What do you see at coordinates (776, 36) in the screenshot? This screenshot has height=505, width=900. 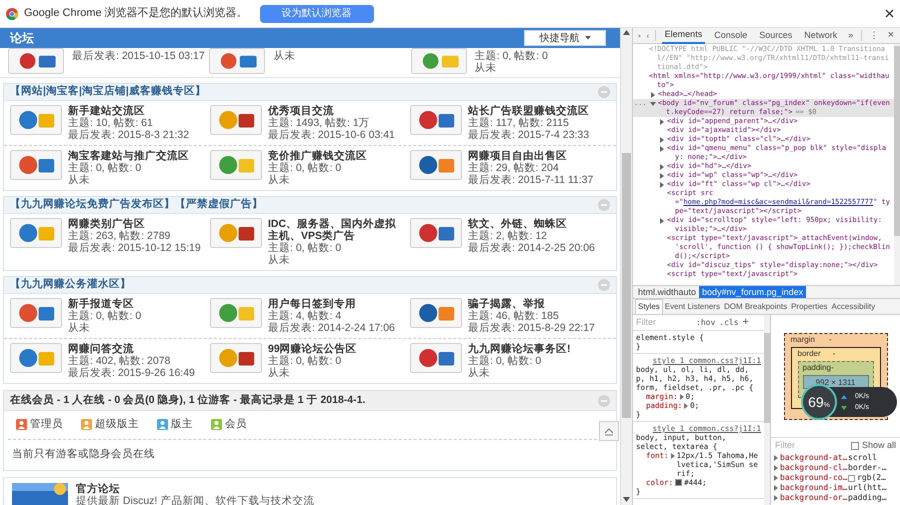 I see `devtools-tab: Sources` at bounding box center [776, 36].